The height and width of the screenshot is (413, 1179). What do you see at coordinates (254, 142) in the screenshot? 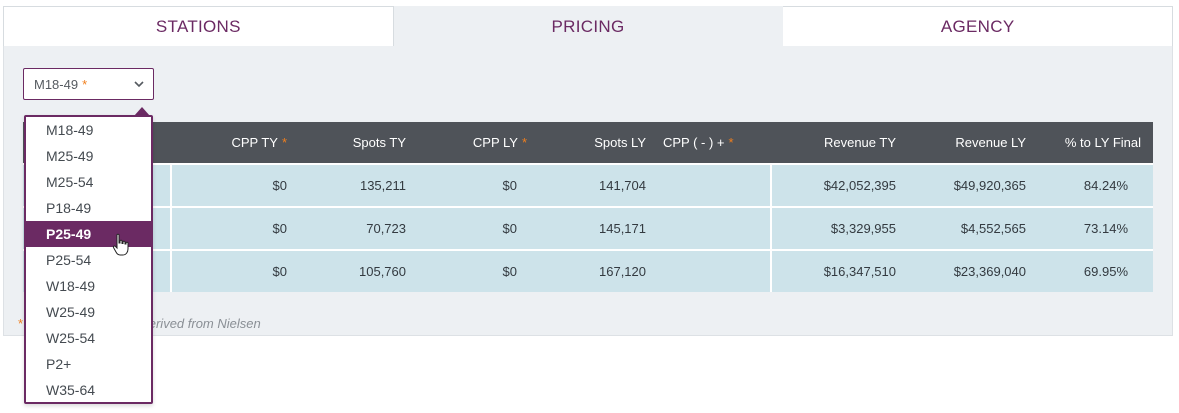
I see `header-cpp-ty-label: CPP TY` at bounding box center [254, 142].